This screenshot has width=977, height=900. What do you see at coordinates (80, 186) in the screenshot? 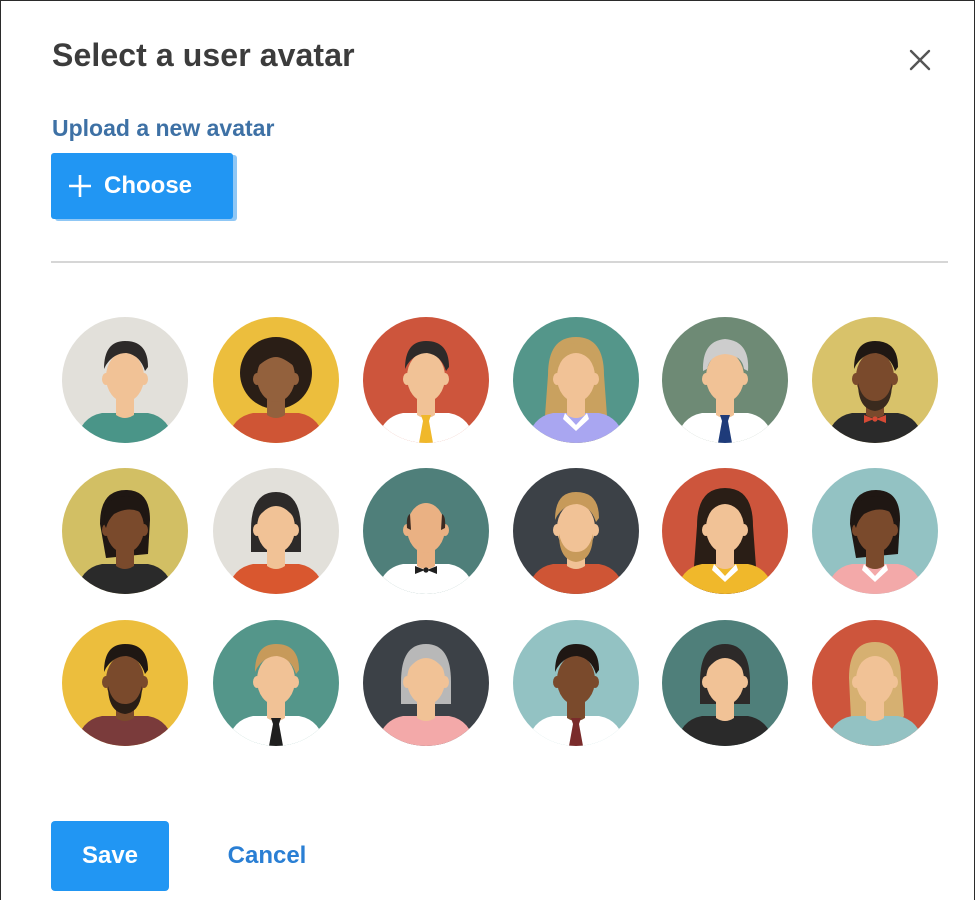
I see `plus-icon` at bounding box center [80, 186].